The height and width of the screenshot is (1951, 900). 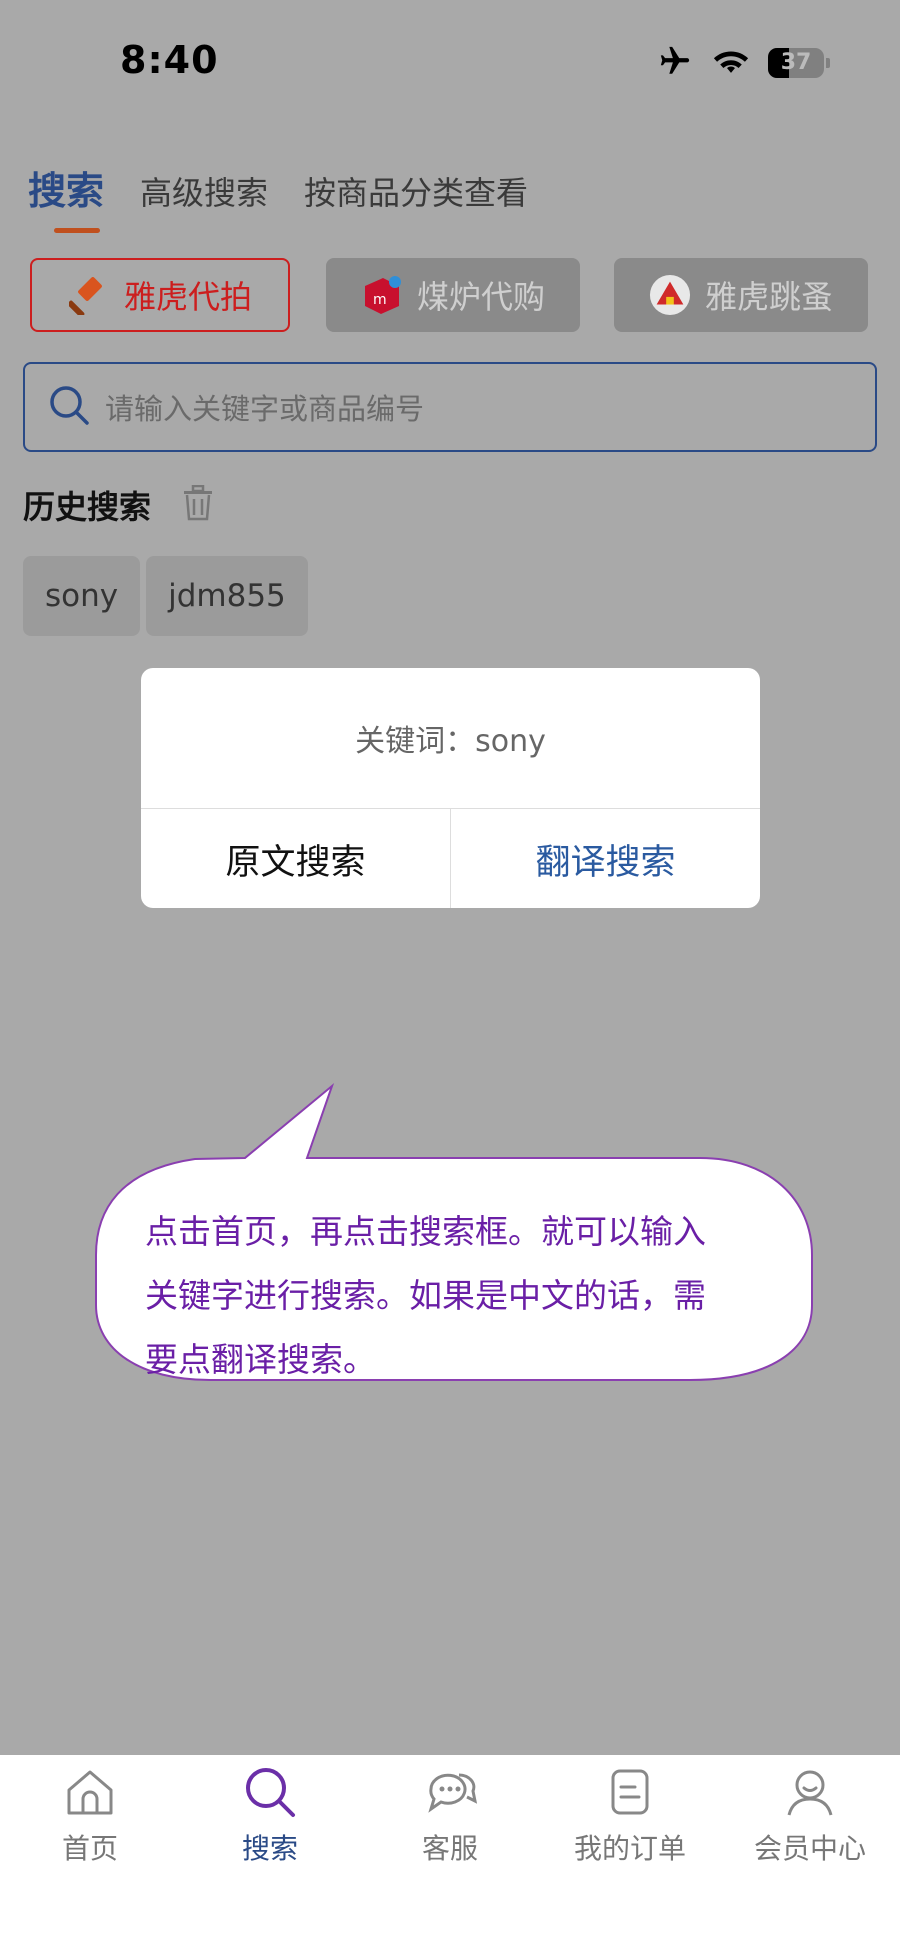 I want to click on tabbar-item-orders: 我的订单, so click(x=630, y=1820).